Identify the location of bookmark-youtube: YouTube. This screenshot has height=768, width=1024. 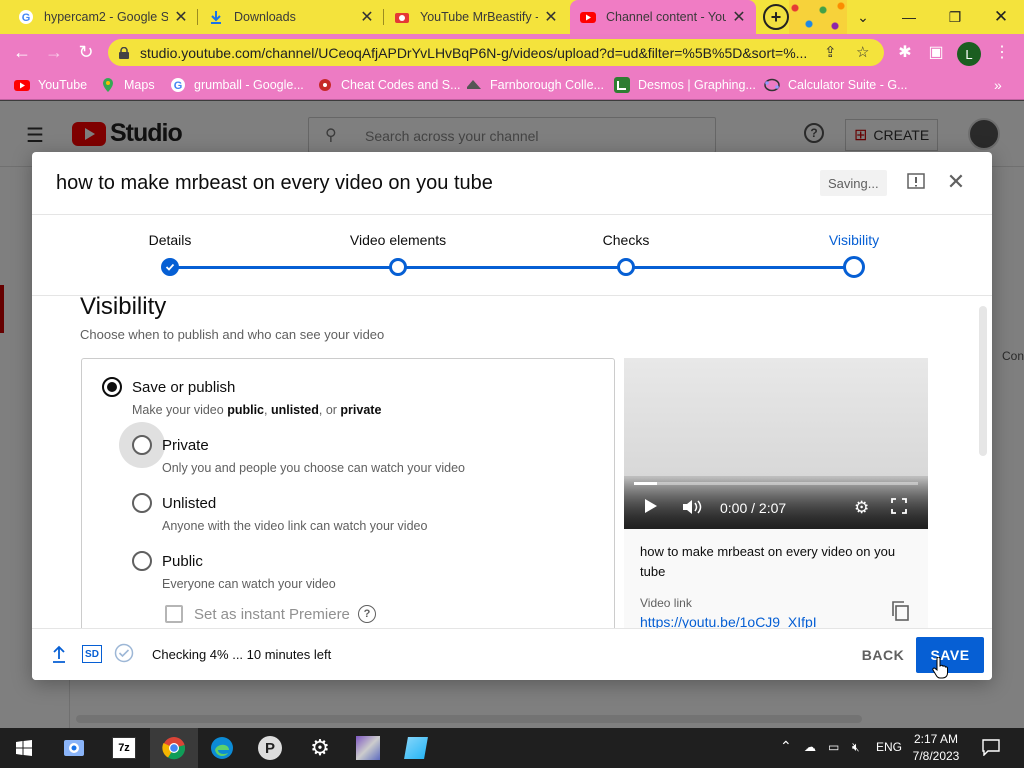
(50, 85).